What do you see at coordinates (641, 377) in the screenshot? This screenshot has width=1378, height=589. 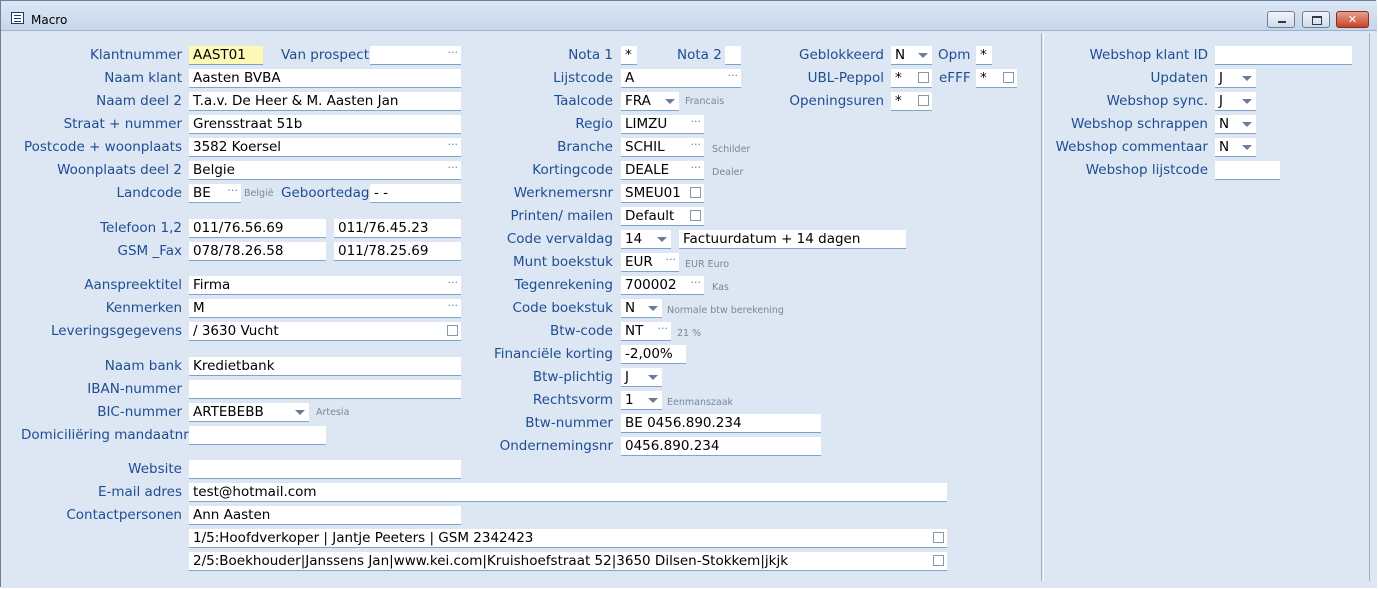 I see `btw-plichtig-select: J` at bounding box center [641, 377].